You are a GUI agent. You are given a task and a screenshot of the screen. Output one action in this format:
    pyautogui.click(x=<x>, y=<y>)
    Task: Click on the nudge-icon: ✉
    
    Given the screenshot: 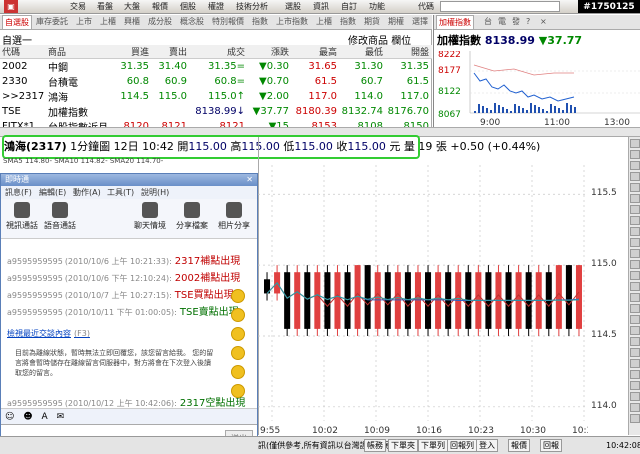 What is the action you would take?
    pyautogui.click(x=61, y=417)
    